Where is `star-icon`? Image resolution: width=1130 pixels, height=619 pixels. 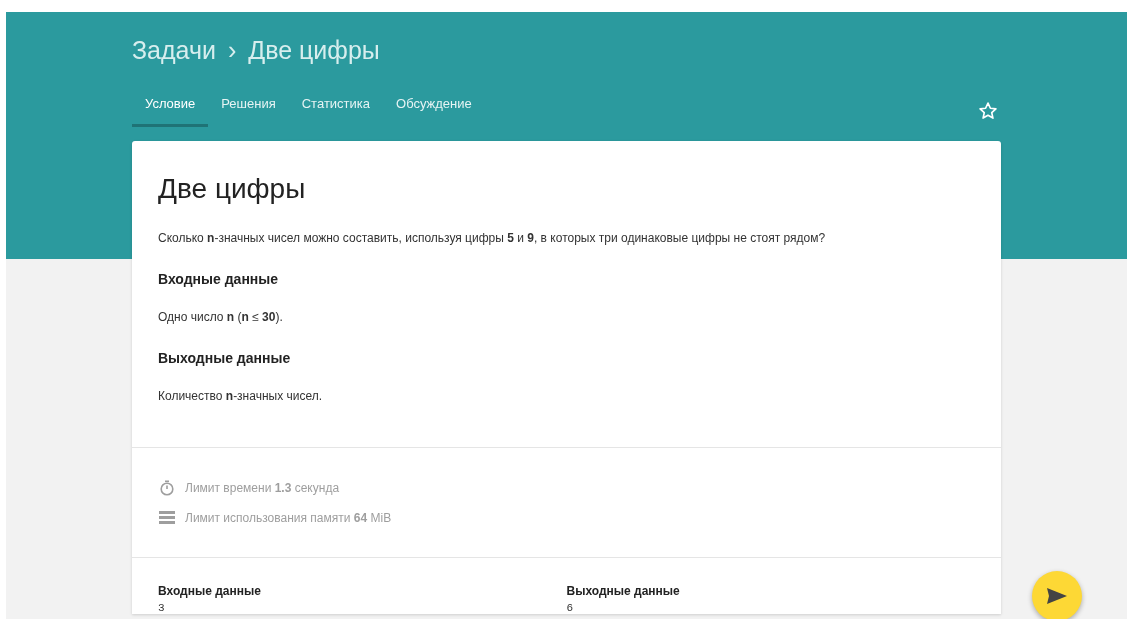
star-icon is located at coordinates (988, 111).